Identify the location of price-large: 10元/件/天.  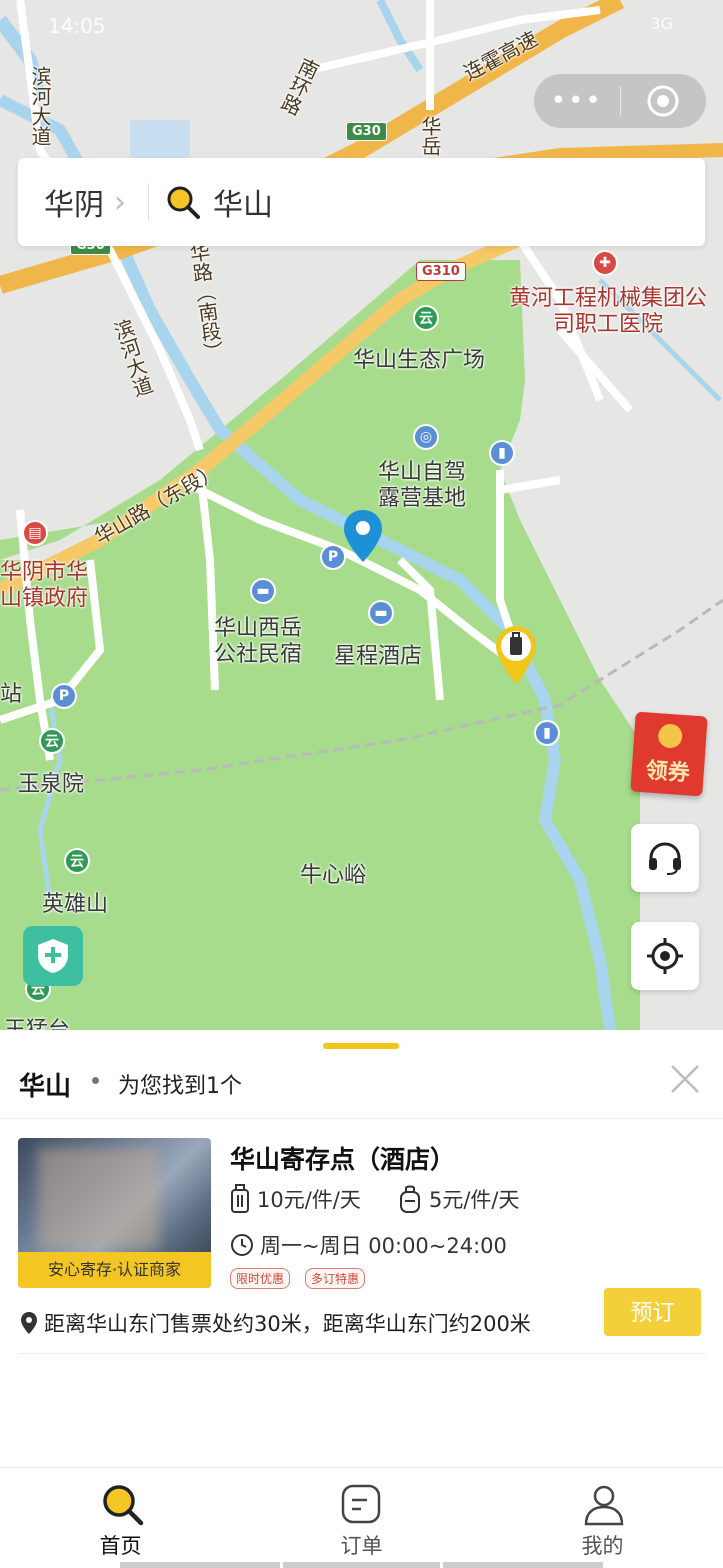
(295, 1199).